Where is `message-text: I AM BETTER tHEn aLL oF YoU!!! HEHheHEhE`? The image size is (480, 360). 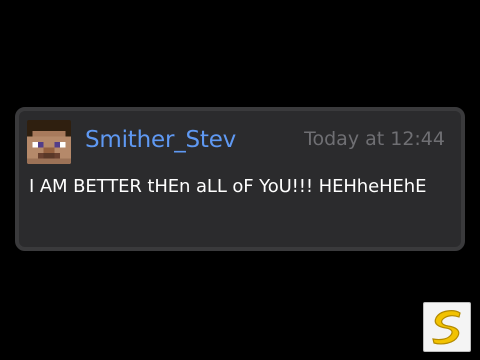 message-text: I AM BETTER tHEn aLL oF YoU!!! HEHheHEhE is located at coordinates (228, 186).